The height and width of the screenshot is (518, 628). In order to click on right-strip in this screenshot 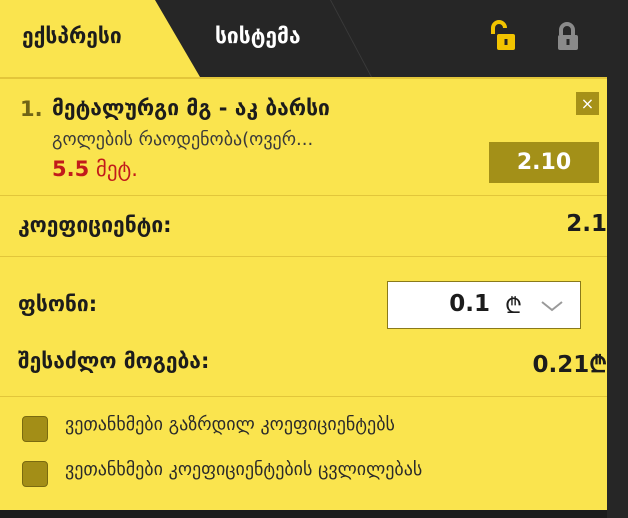, I will do `click(617, 259)`.